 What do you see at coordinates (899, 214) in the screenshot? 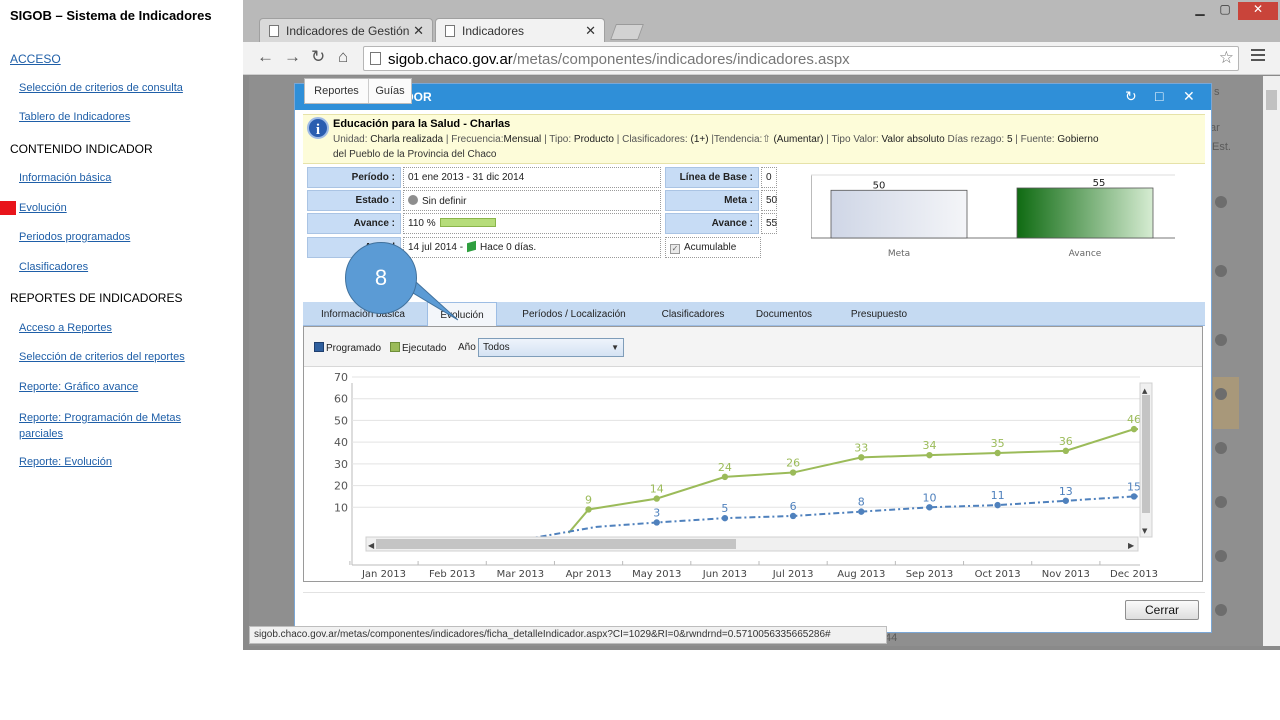
I see `bar-meta` at bounding box center [899, 214].